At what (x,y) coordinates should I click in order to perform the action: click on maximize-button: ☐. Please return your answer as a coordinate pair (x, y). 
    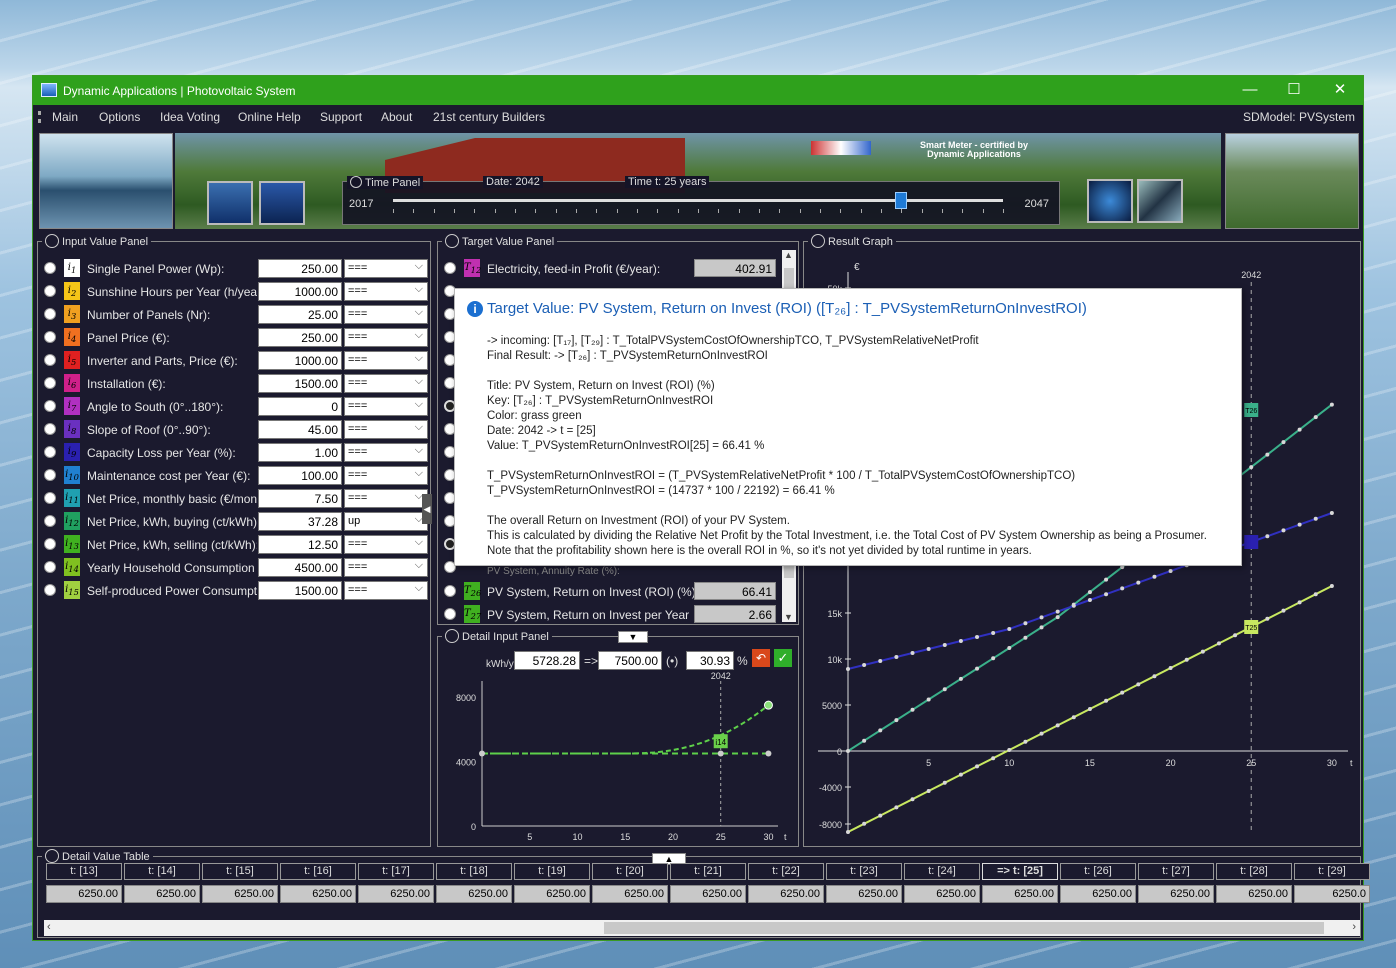
    Looking at the image, I should click on (1294, 90).